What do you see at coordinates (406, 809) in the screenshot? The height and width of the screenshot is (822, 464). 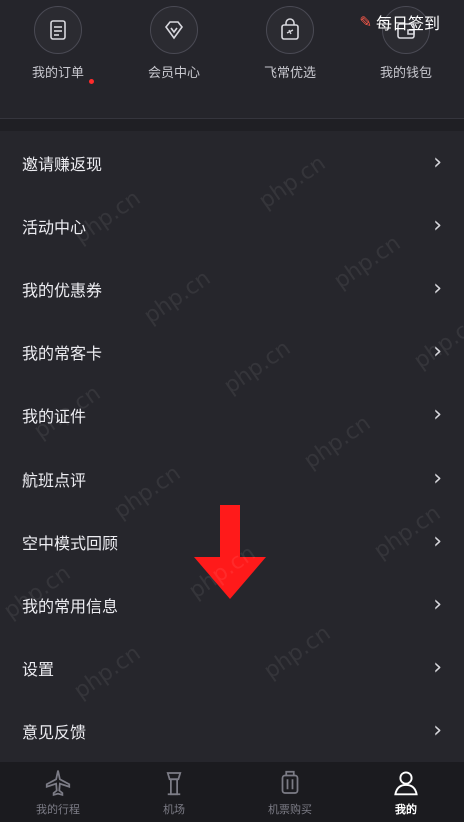 I see `tab-label: 我的` at bounding box center [406, 809].